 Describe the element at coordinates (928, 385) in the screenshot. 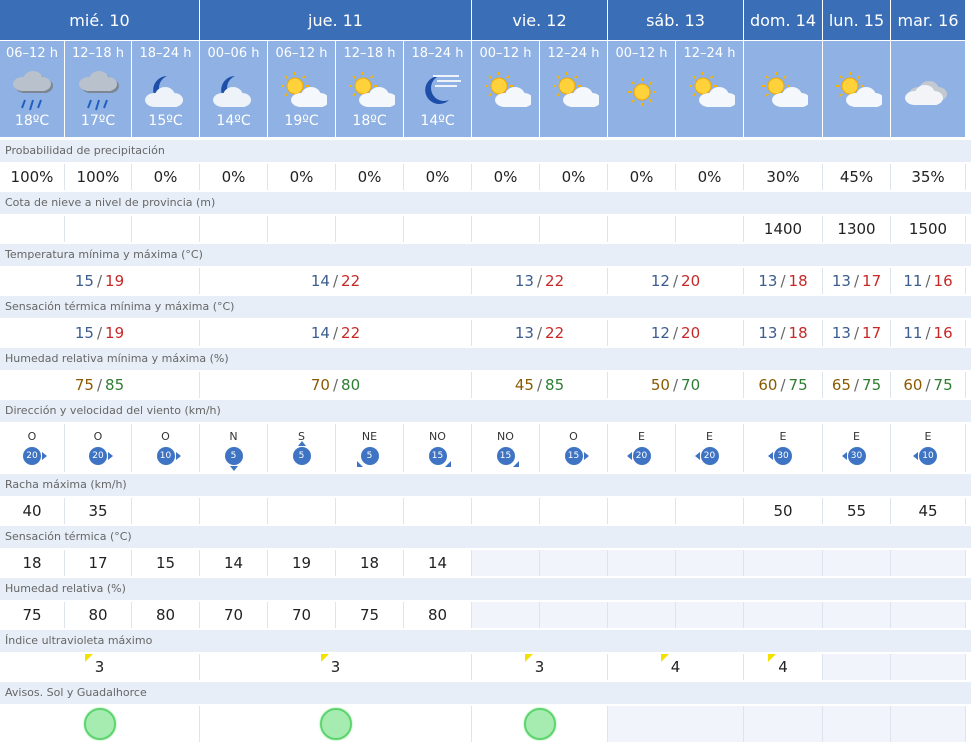

I see `hum-cell: 60/75` at that location.